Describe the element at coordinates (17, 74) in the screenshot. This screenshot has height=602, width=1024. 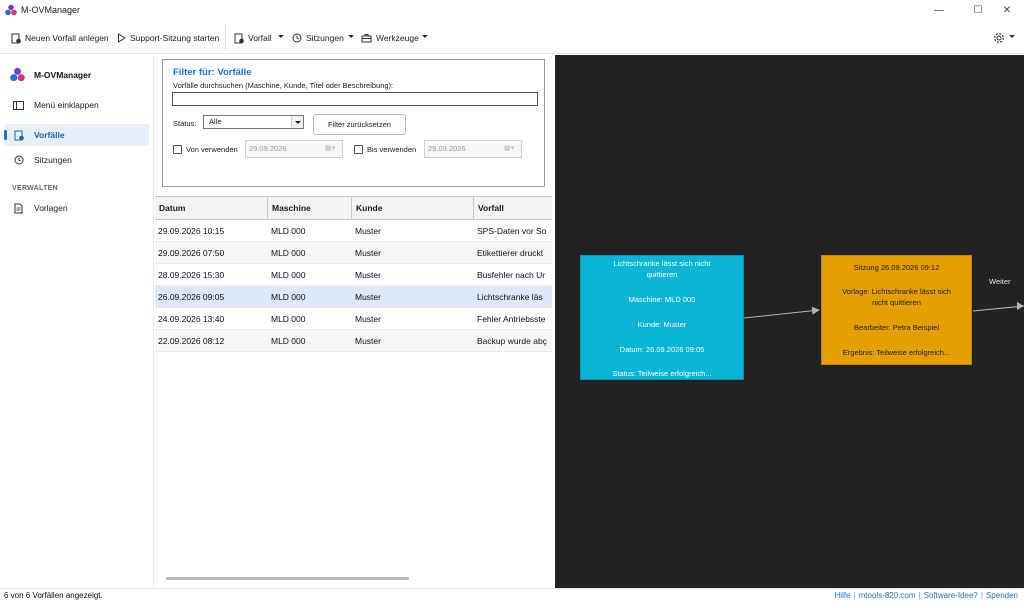
I see `brand-logo-icon` at that location.